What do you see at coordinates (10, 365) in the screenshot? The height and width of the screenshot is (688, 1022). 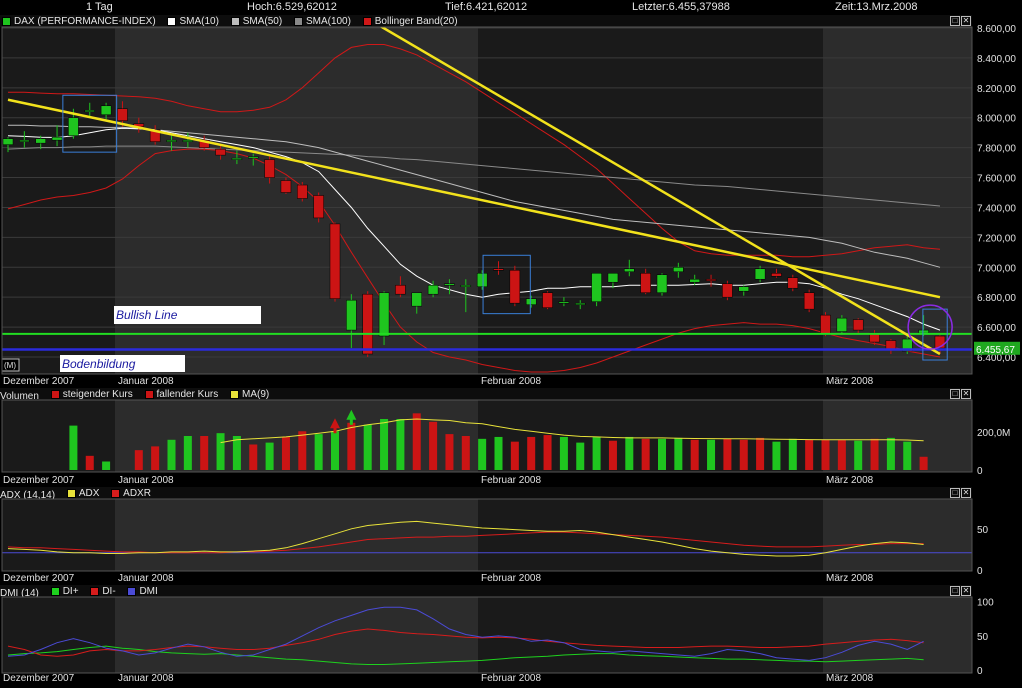 I see `m-marker-label: (M)` at bounding box center [10, 365].